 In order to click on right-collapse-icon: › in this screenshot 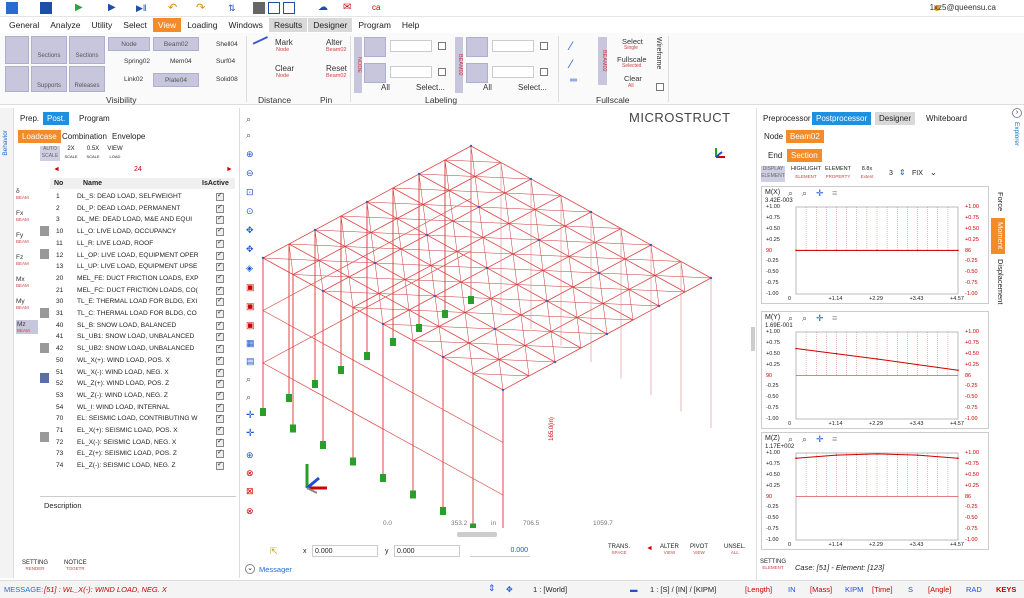, I will do `click(1017, 113)`.